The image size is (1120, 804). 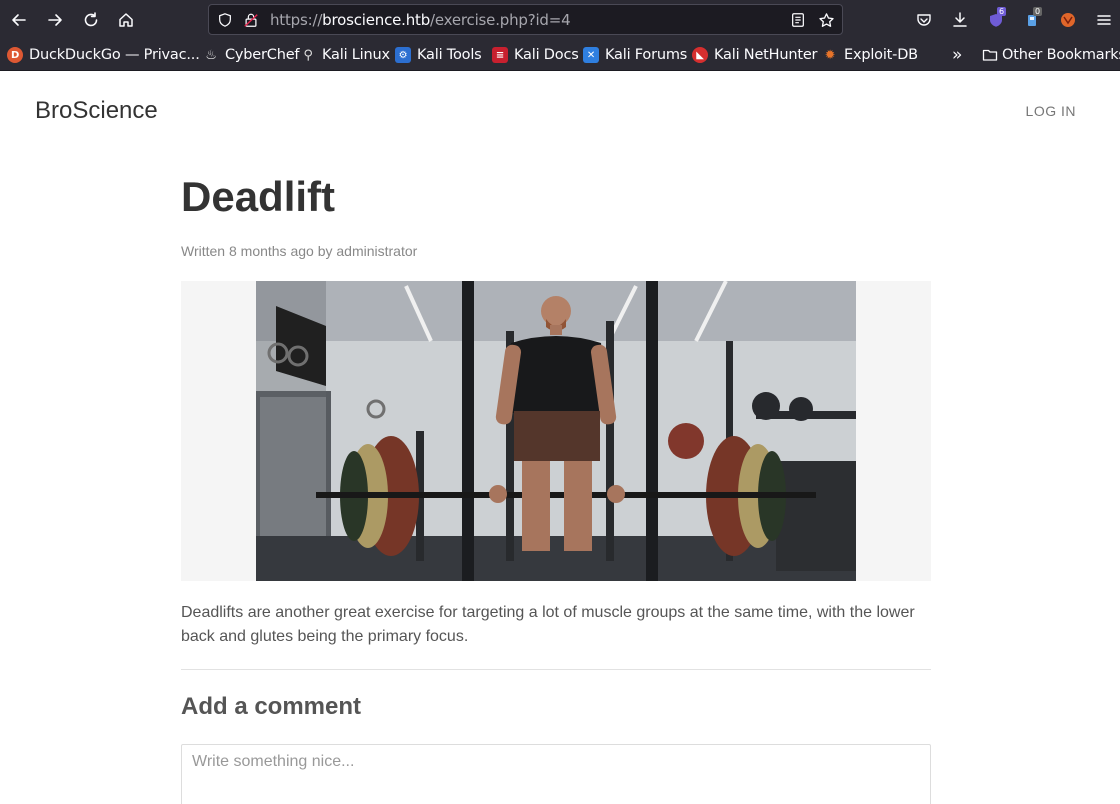 I want to click on kali-forums-icon: ✕, so click(x=591, y=55).